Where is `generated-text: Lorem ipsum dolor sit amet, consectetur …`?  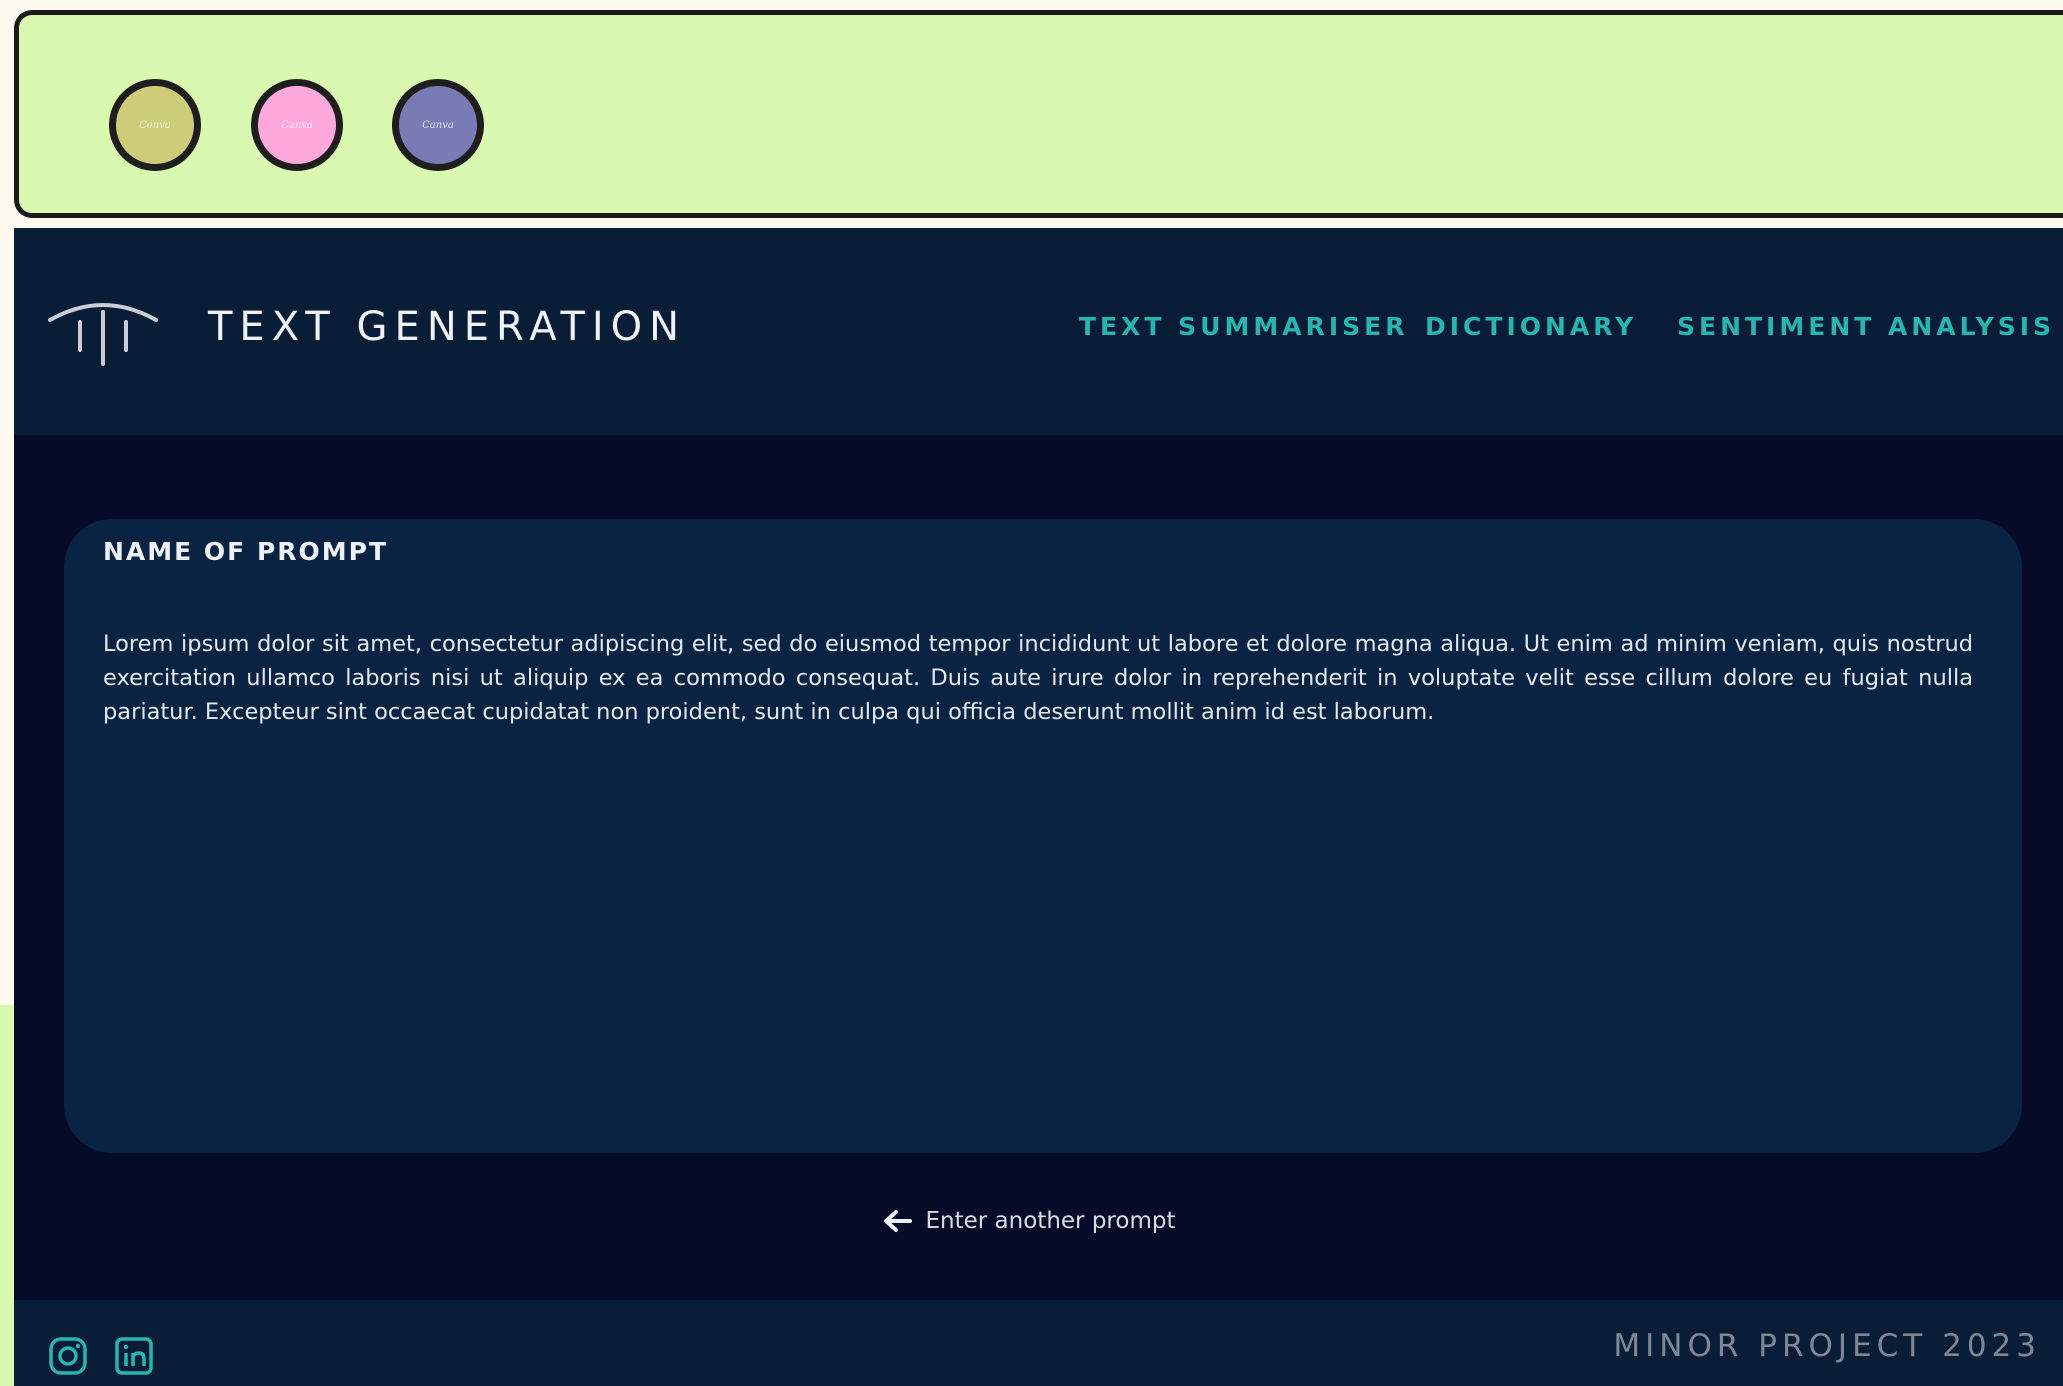
generated-text: Lorem ipsum dolor sit amet, consectetur … is located at coordinates (1038, 678).